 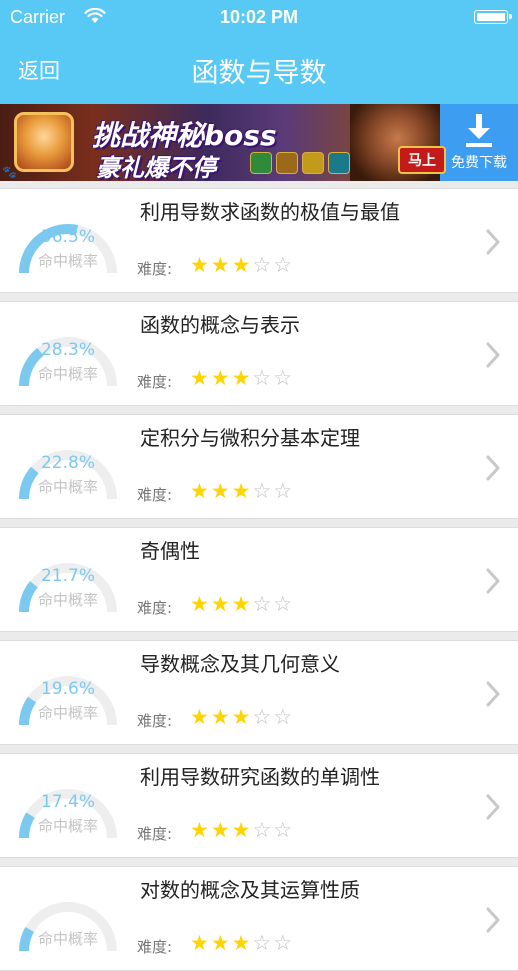 I want to click on status-bar: Carrier 10:02 PM, so click(x=259, y=18).